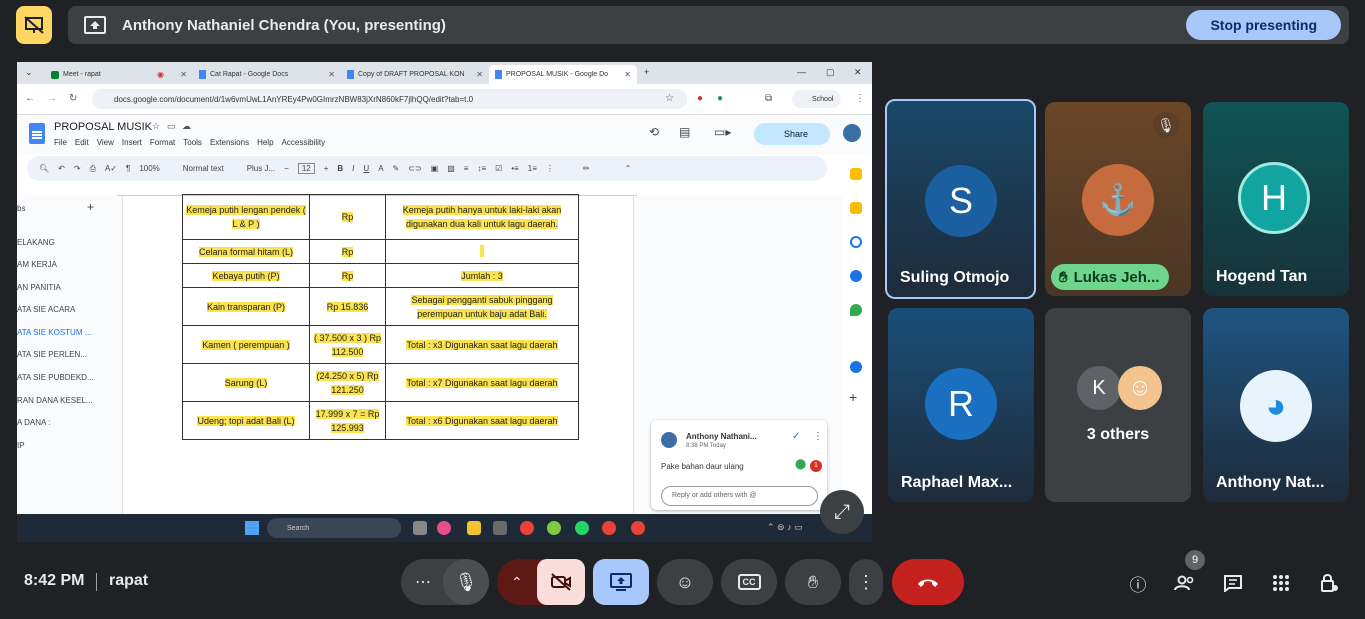 This screenshot has height=619, width=1365. What do you see at coordinates (267, 74) in the screenshot?
I see `tab-cat-rapat: Cat Rapat - Google Docs ✕` at bounding box center [267, 74].